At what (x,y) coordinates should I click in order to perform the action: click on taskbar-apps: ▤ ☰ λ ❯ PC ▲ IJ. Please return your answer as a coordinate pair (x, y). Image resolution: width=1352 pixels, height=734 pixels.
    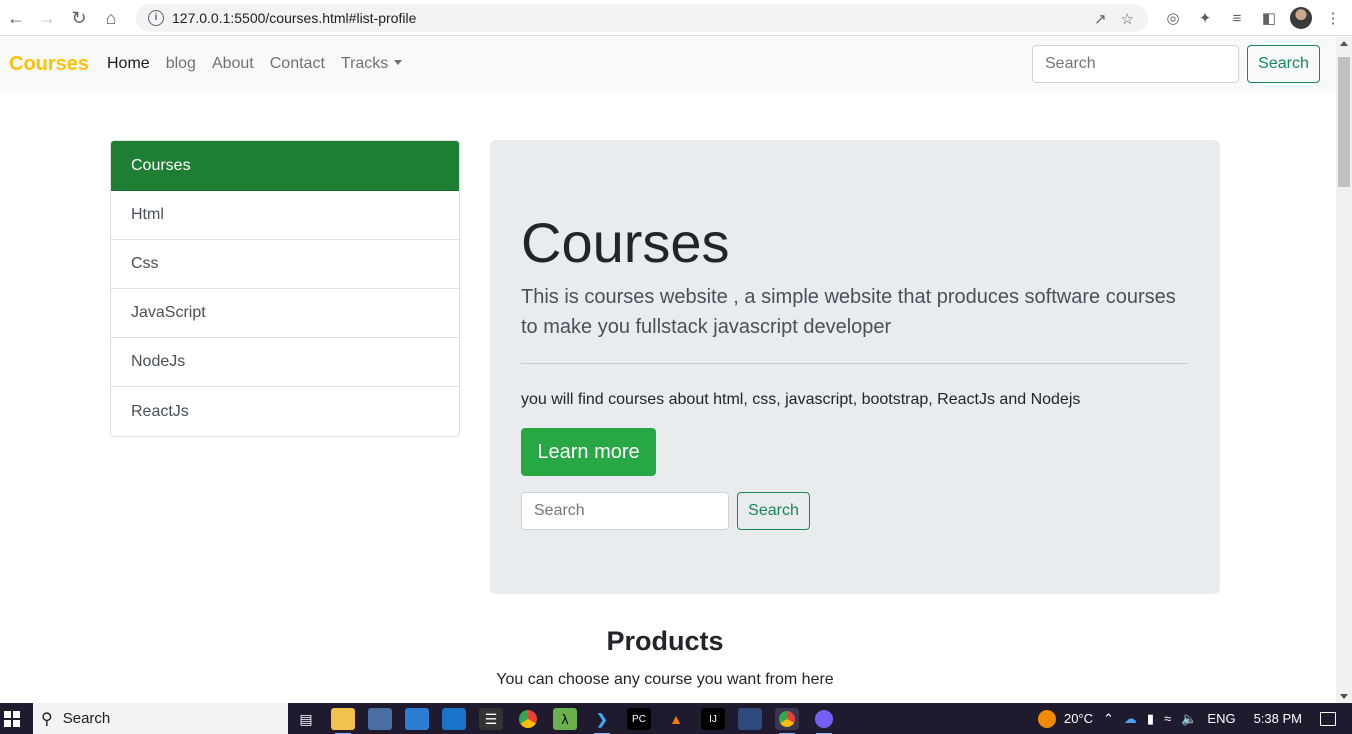
    Looking at the image, I should click on (565, 721).